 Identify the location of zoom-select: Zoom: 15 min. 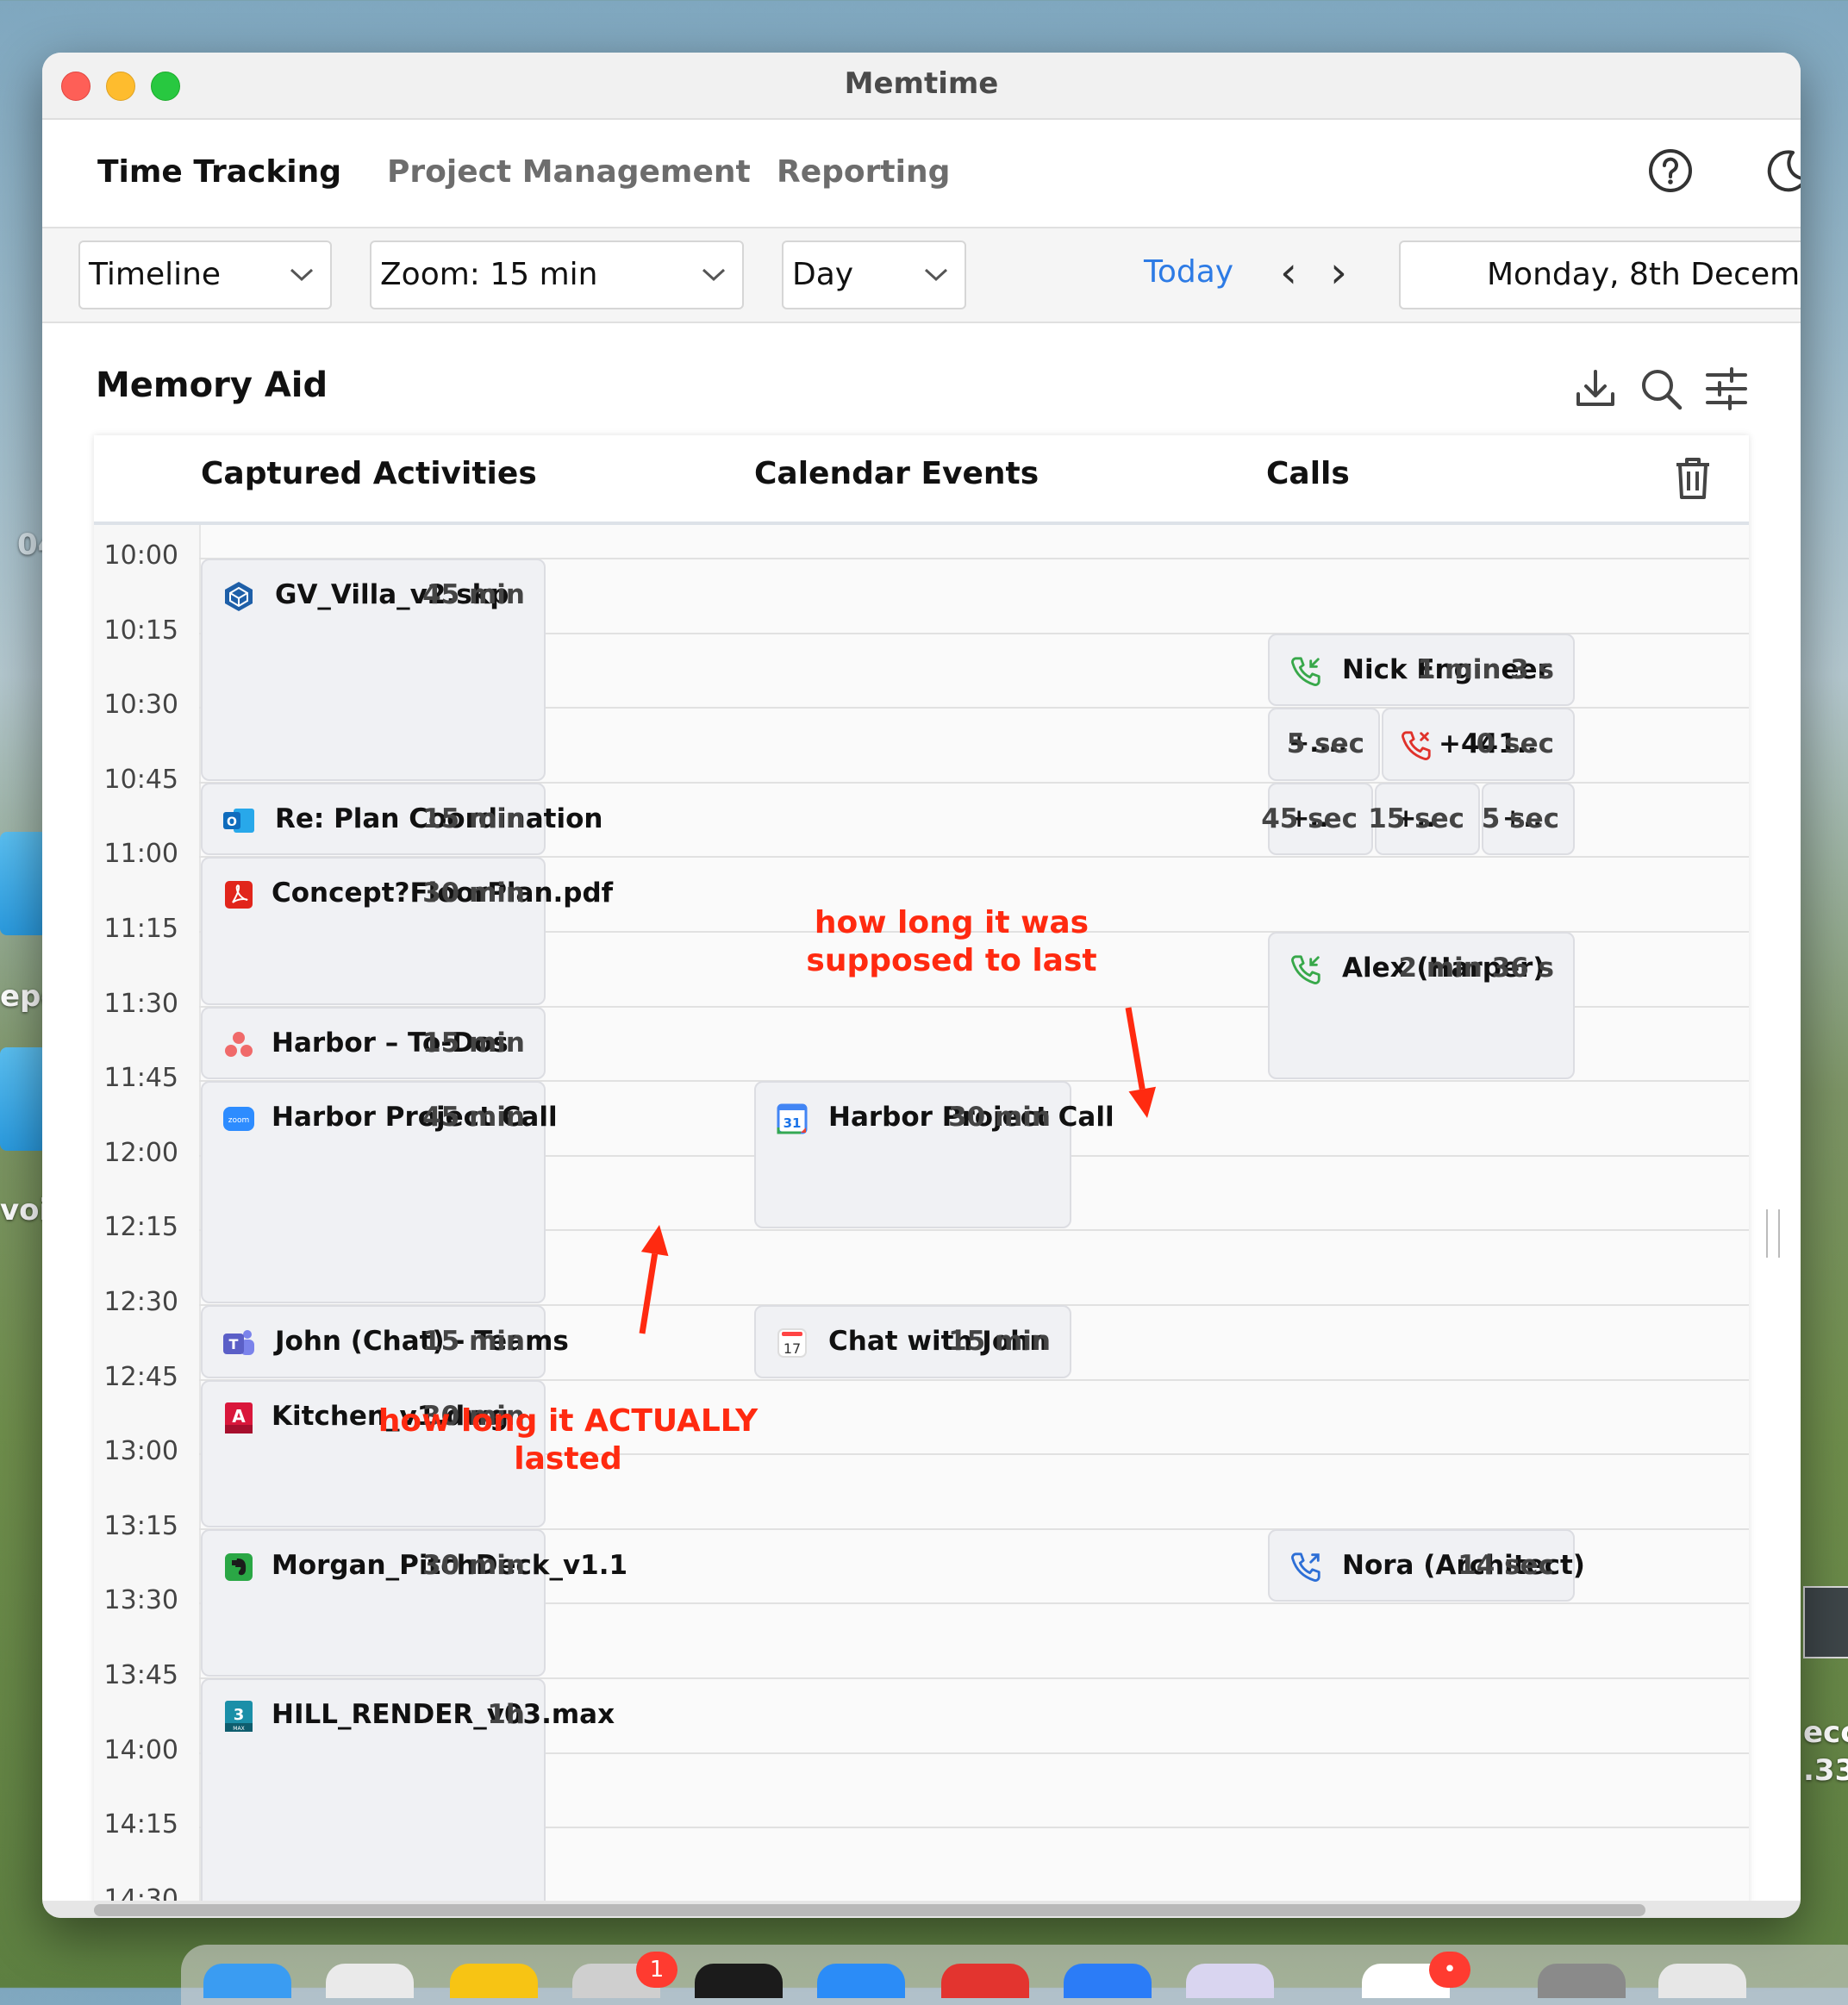
(557, 274).